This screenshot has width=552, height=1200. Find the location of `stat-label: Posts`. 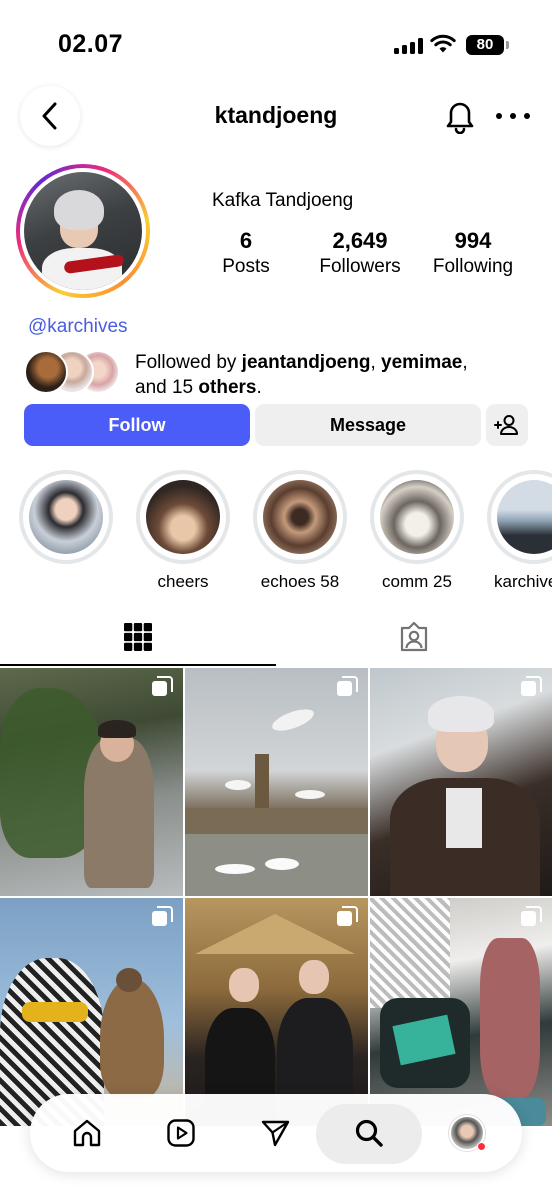

stat-label: Posts is located at coordinates (246, 266).